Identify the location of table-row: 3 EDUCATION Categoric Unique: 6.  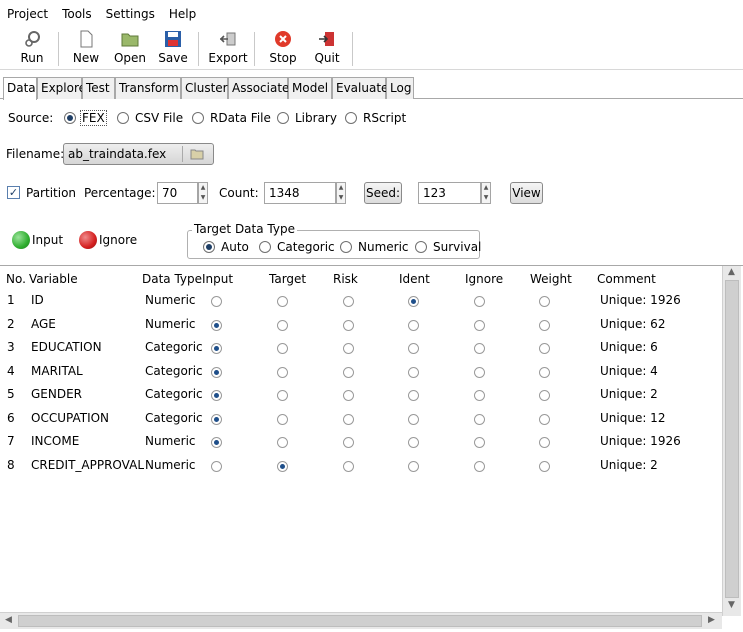
(360, 348).